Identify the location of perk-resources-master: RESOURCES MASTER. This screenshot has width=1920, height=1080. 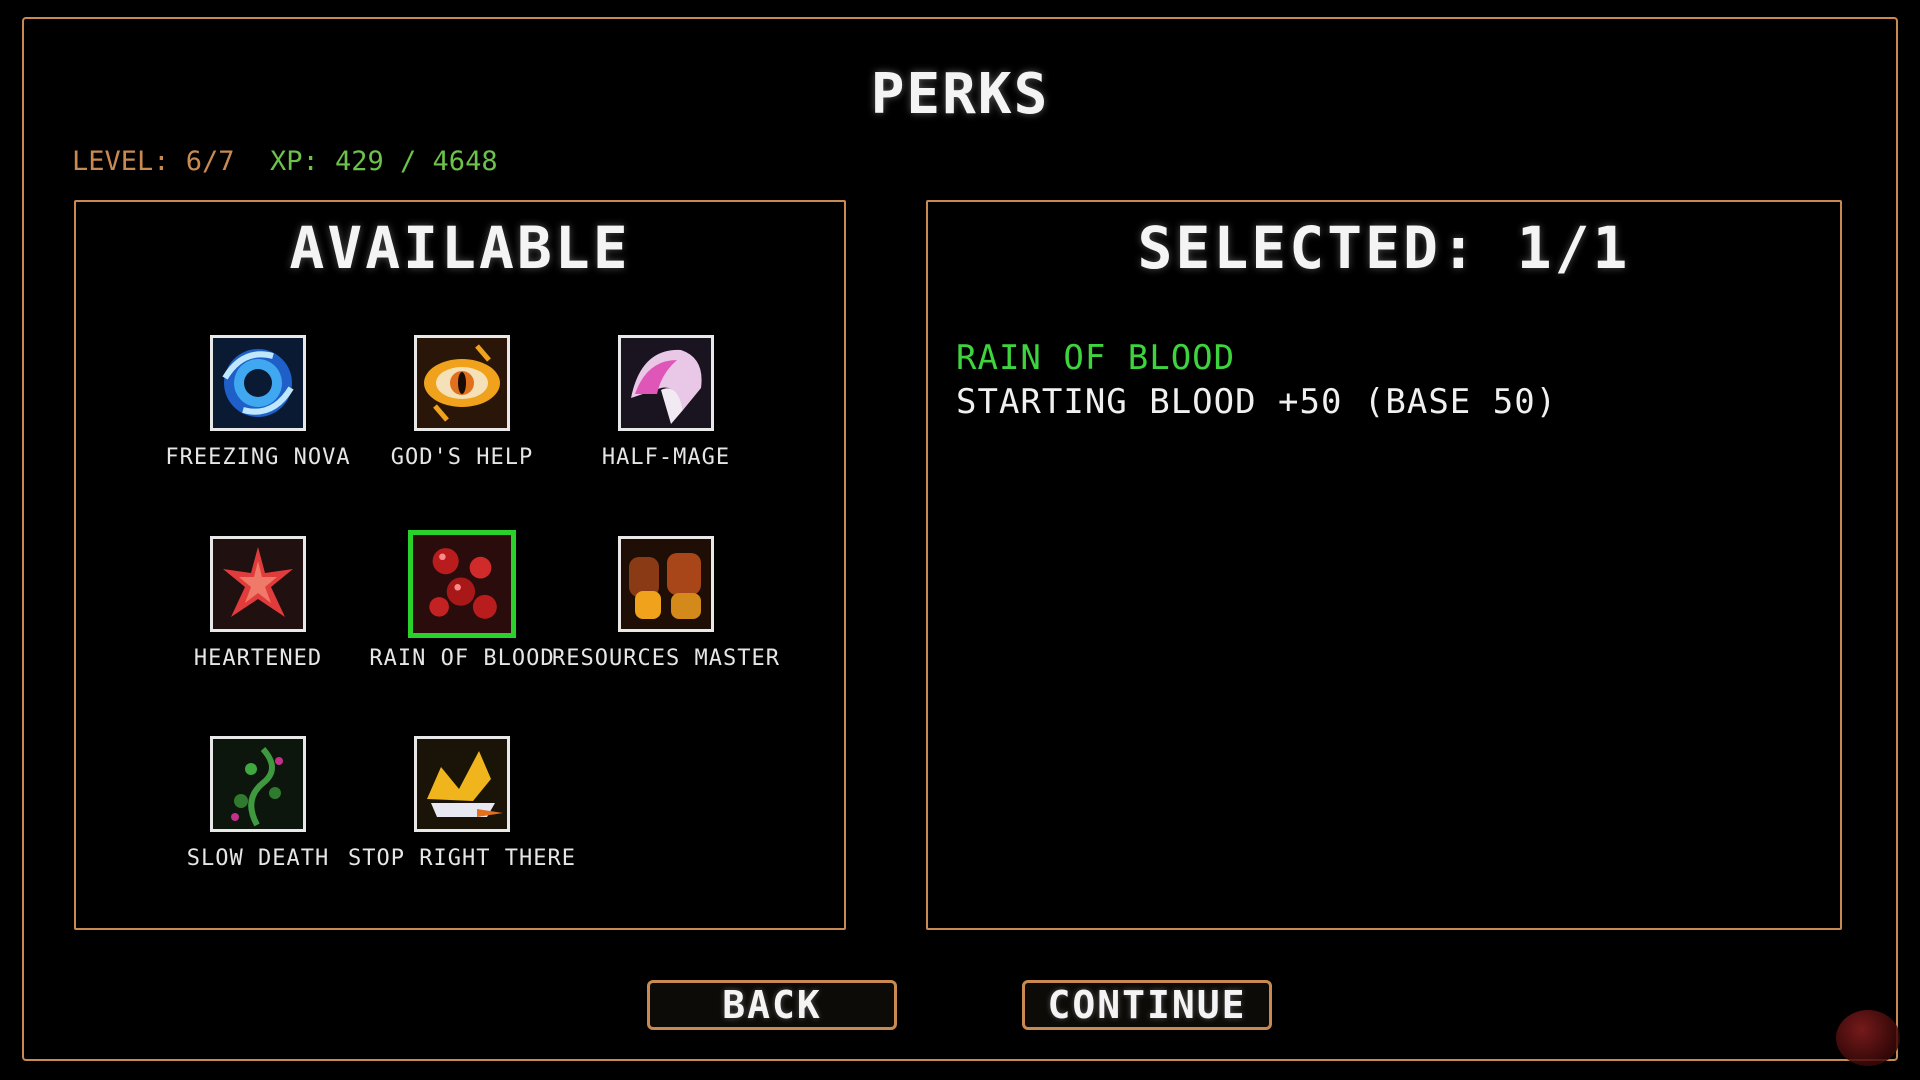
(666, 621).